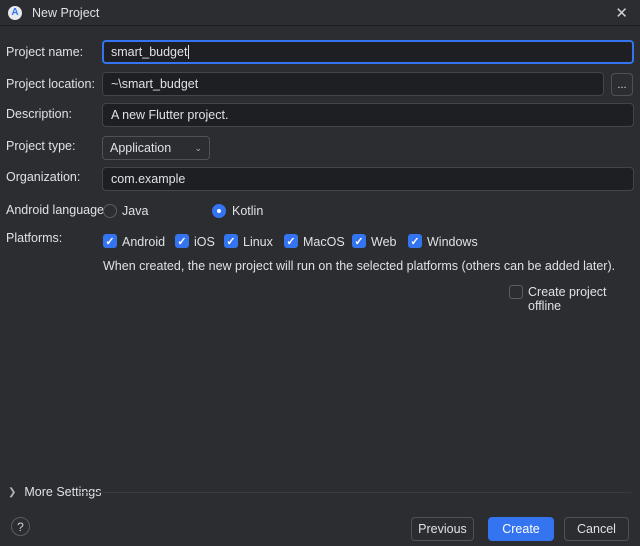 The height and width of the screenshot is (546, 640). What do you see at coordinates (135, 211) in the screenshot?
I see `java-label: Java` at bounding box center [135, 211].